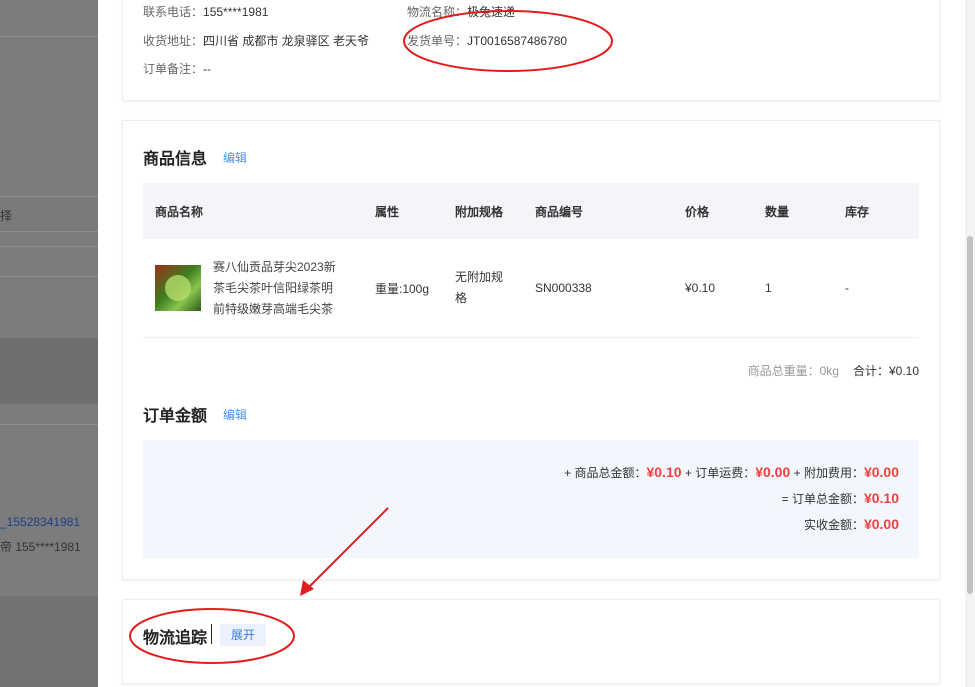  Describe the element at coordinates (793, 211) in the screenshot. I see `column-header: 数量` at that location.